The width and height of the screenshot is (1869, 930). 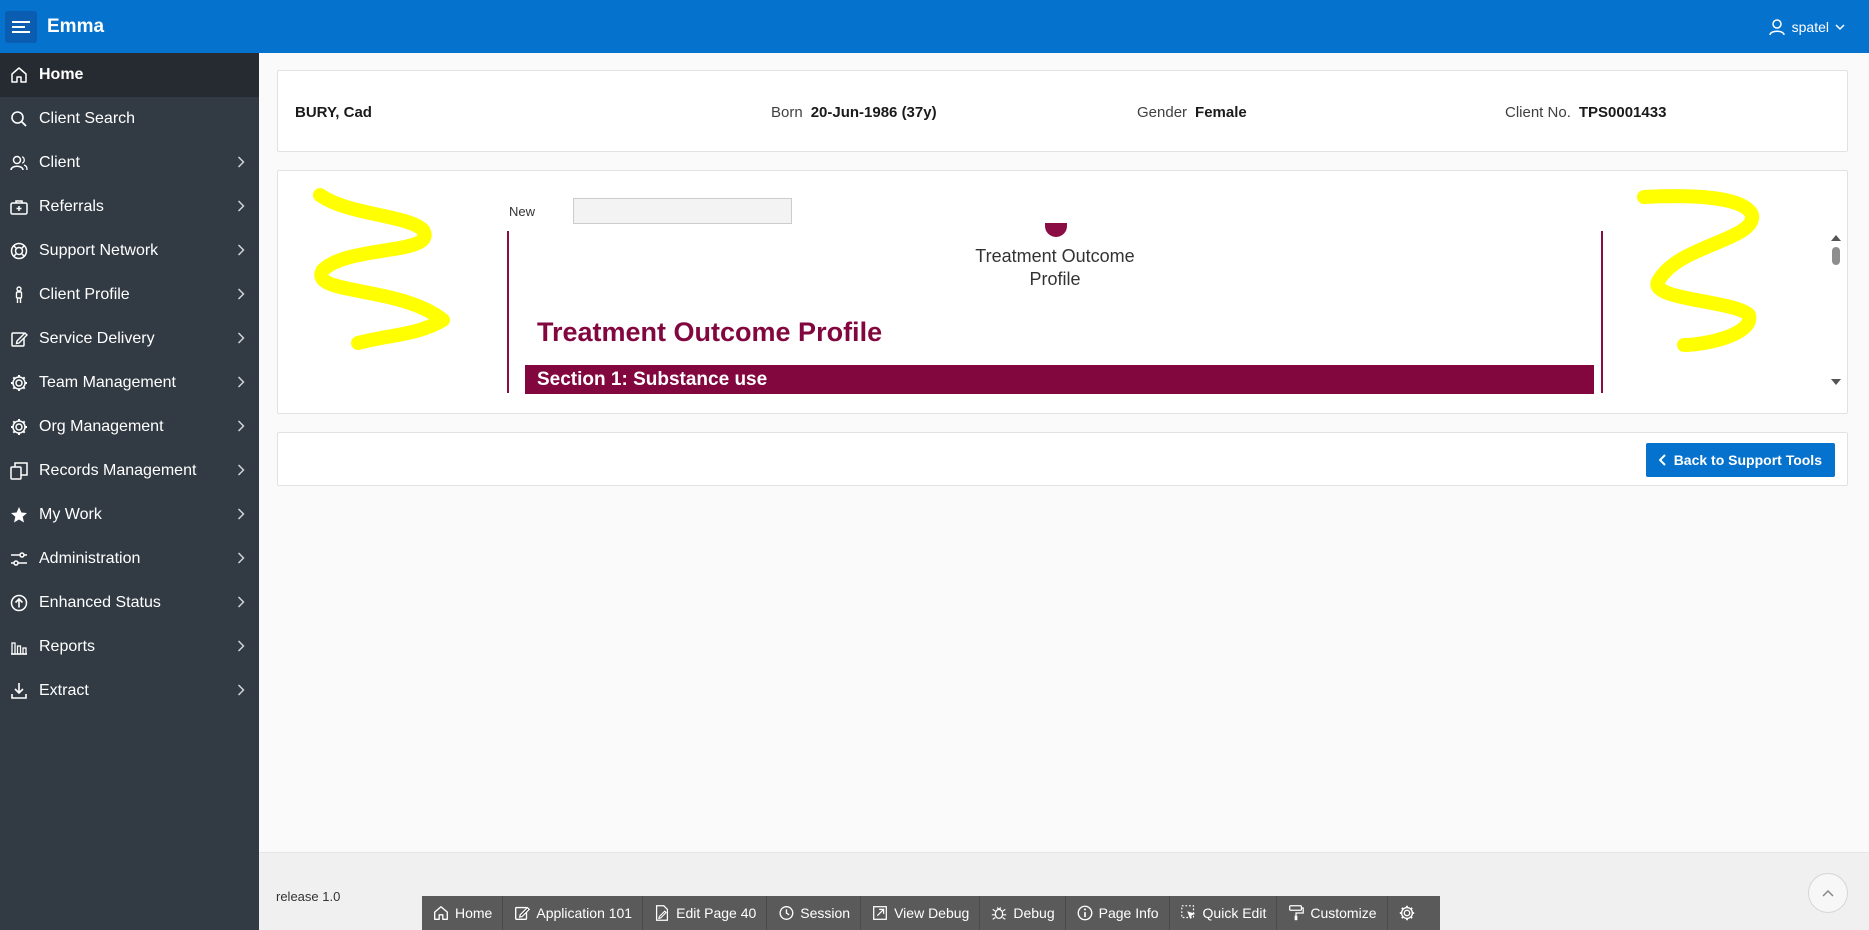 I want to click on sliders-icon, so click(x=19, y=559).